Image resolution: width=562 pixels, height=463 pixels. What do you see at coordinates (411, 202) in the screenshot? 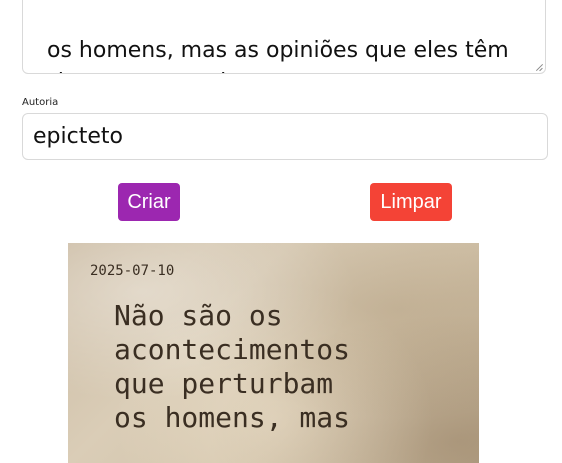
I see `clear-button: Limpar` at bounding box center [411, 202].